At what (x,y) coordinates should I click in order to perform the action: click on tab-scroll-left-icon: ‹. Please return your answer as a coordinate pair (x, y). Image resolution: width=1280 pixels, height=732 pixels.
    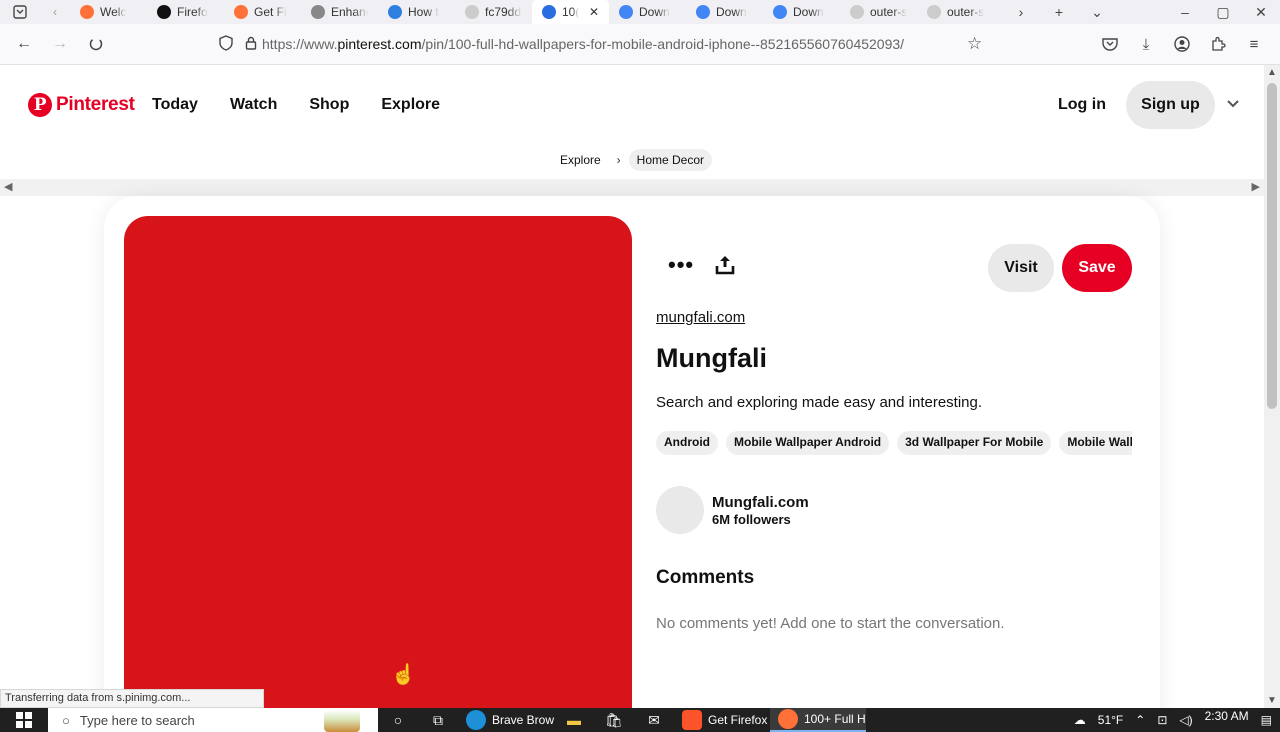
    Looking at the image, I should click on (55, 12).